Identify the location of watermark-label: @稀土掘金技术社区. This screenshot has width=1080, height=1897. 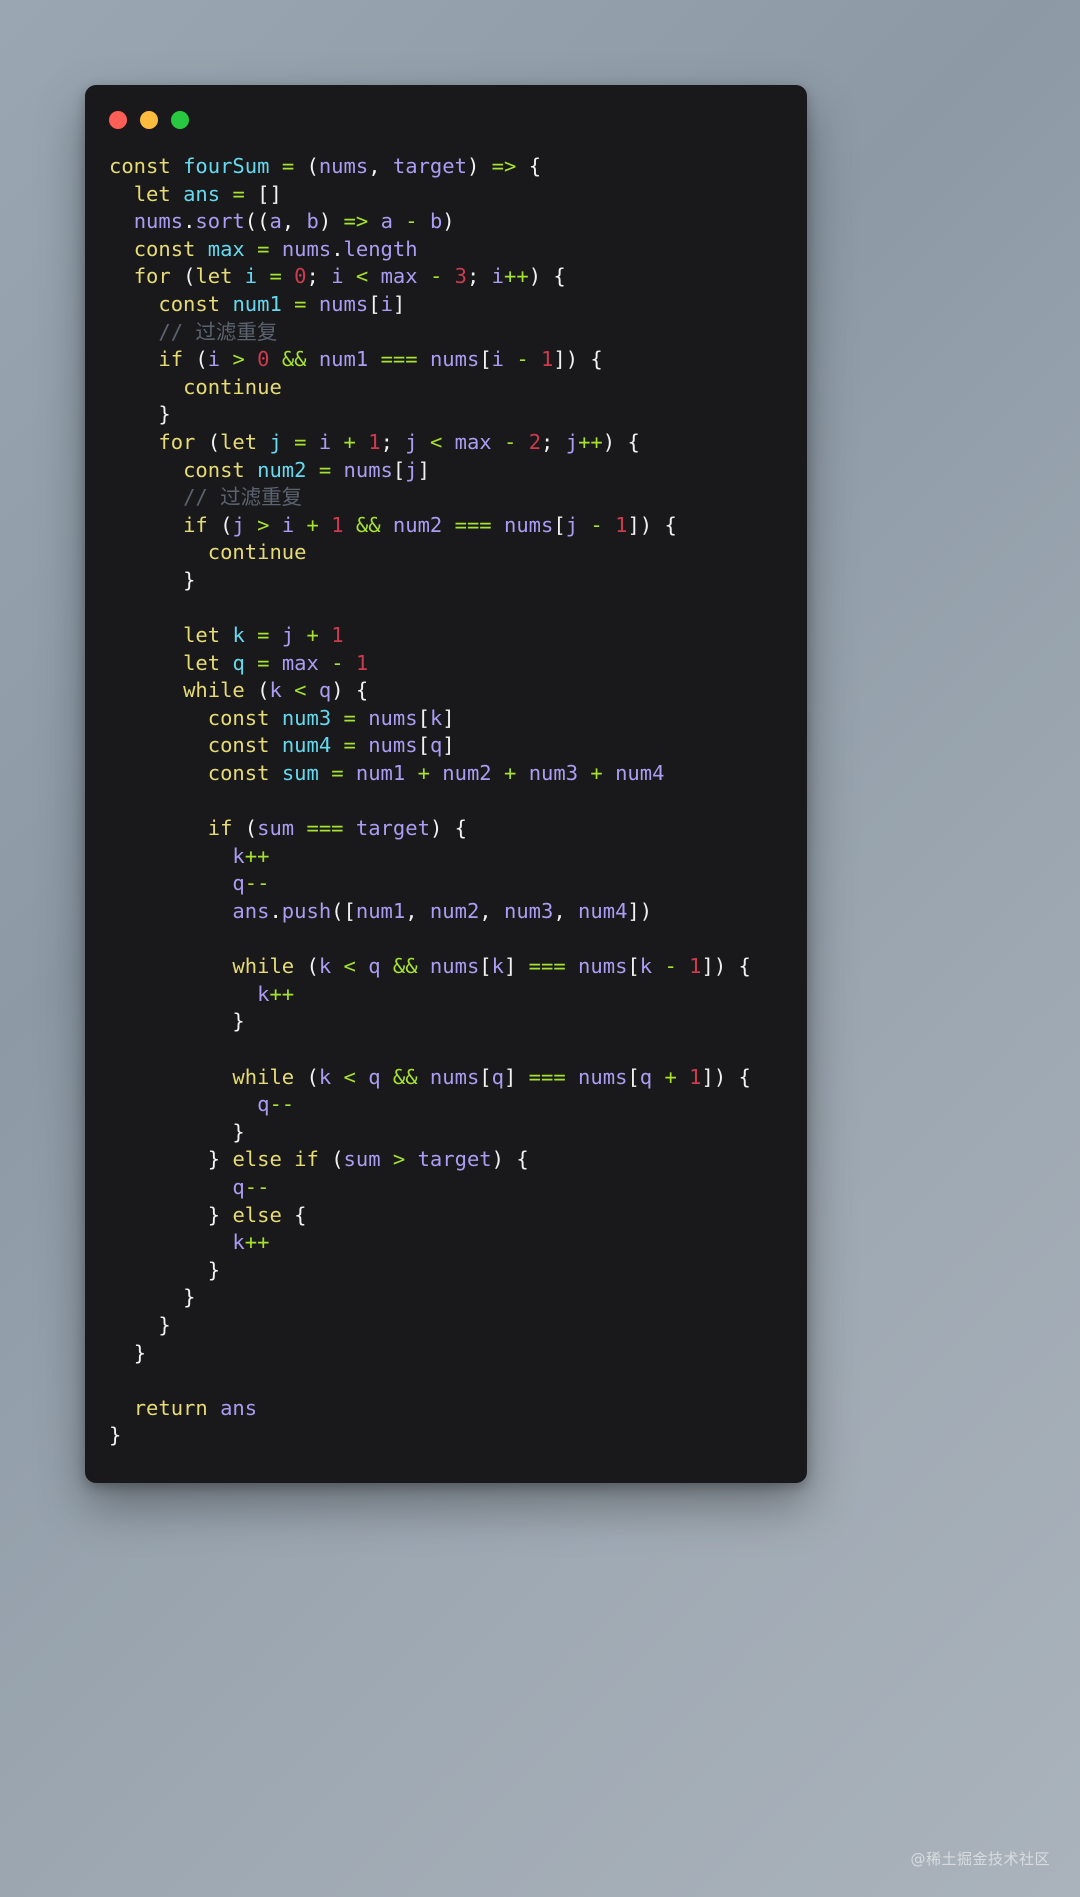
(980, 1859).